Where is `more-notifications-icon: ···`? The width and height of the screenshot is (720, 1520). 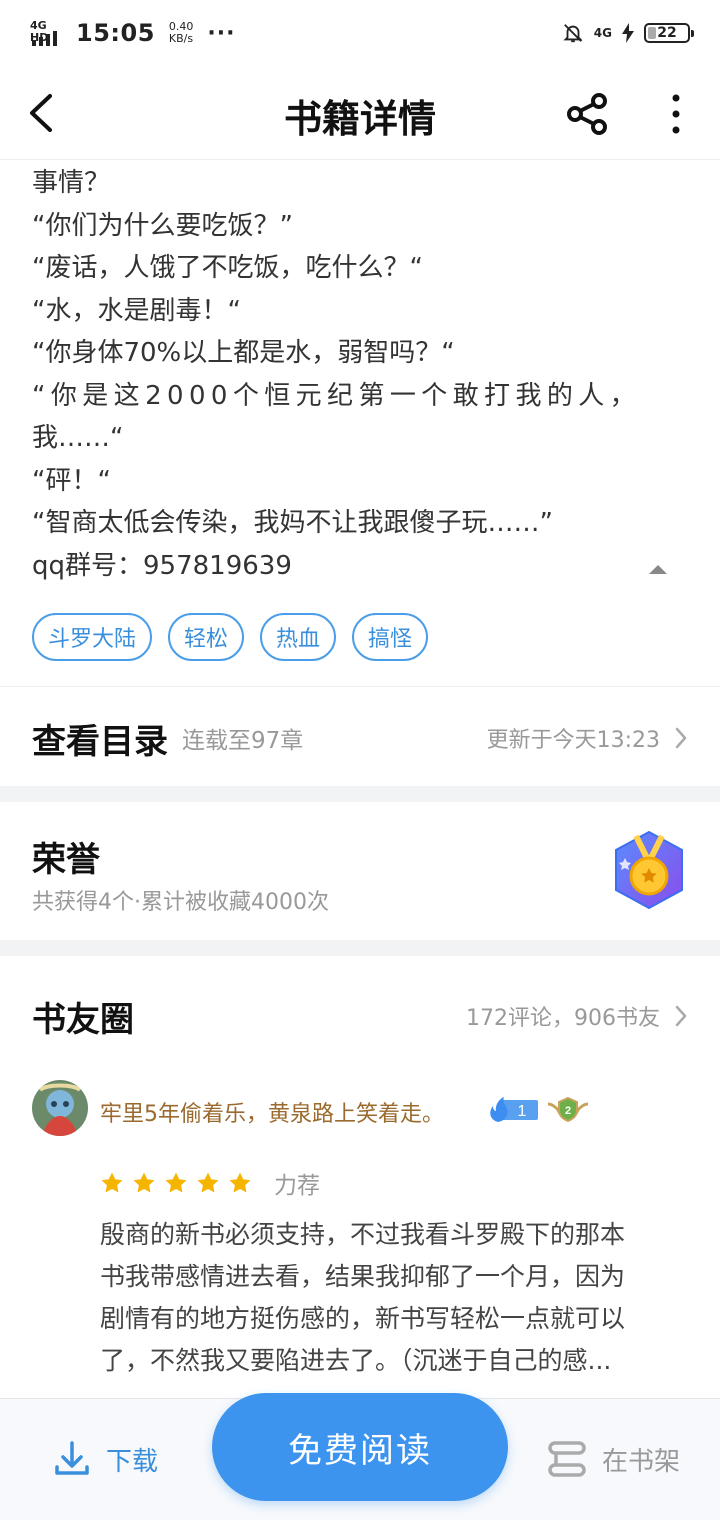
more-notifications-icon: ··· is located at coordinates (221, 33).